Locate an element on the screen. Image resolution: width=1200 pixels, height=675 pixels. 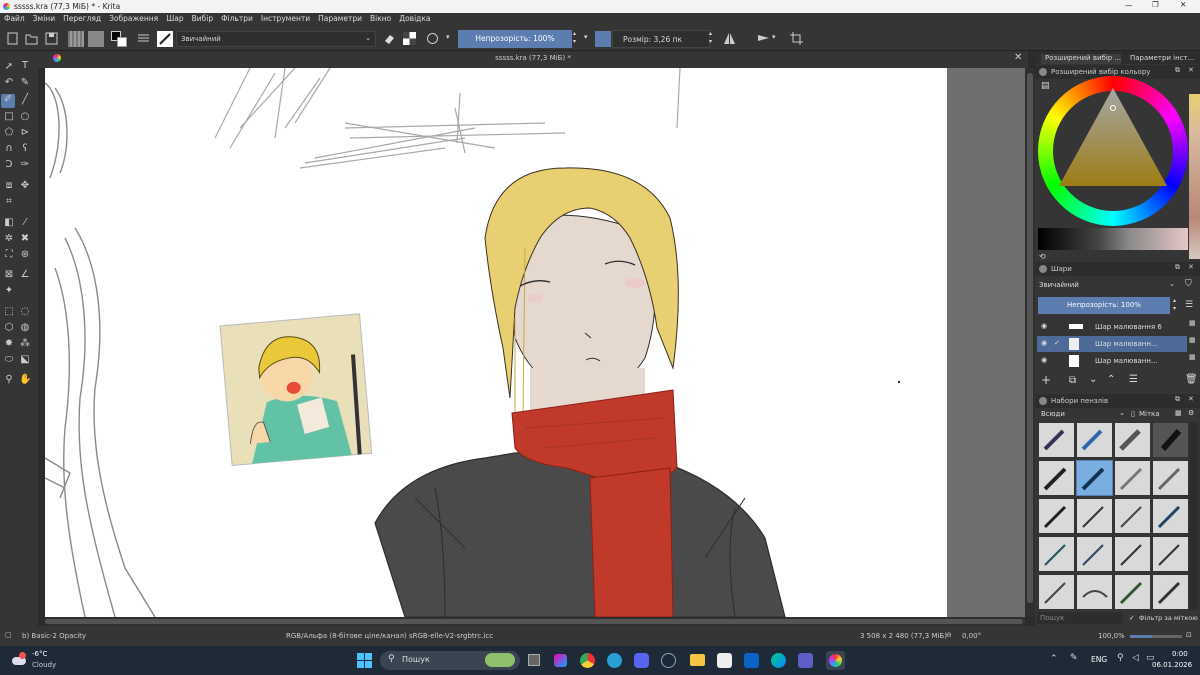
duplicate-layer-icon: ⧉ is located at coordinates (1072, 380).